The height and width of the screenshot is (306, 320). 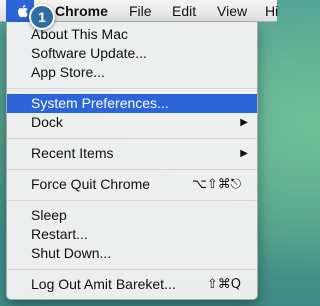 I want to click on menu-edit: Edit, so click(x=184, y=11).